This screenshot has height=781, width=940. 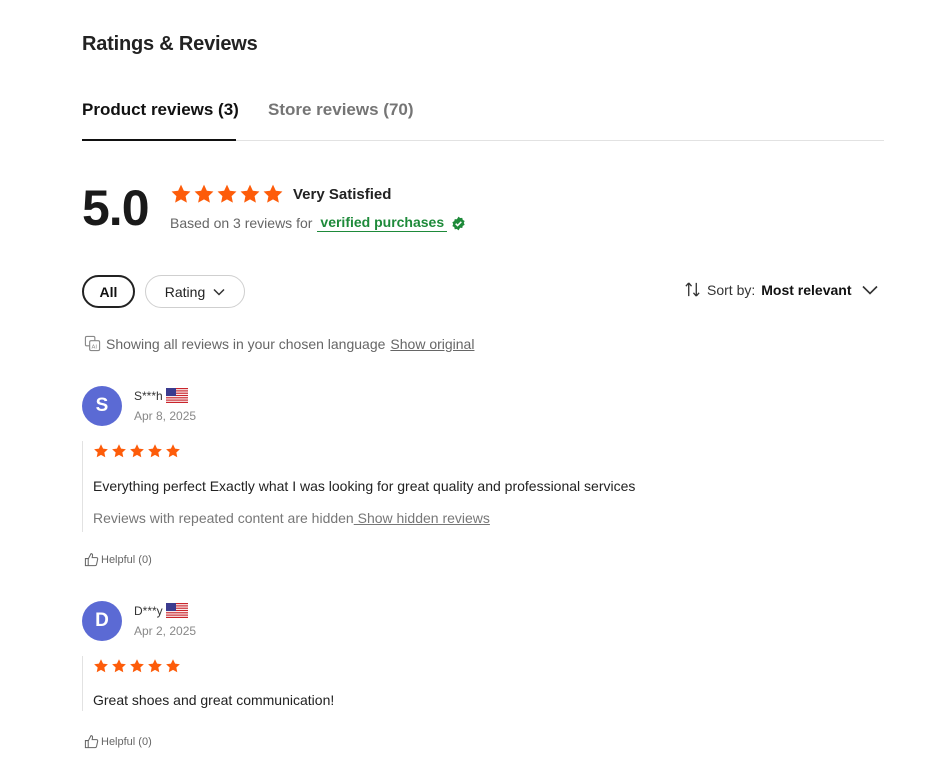 I want to click on show-original-link: Show original, so click(x=432, y=344).